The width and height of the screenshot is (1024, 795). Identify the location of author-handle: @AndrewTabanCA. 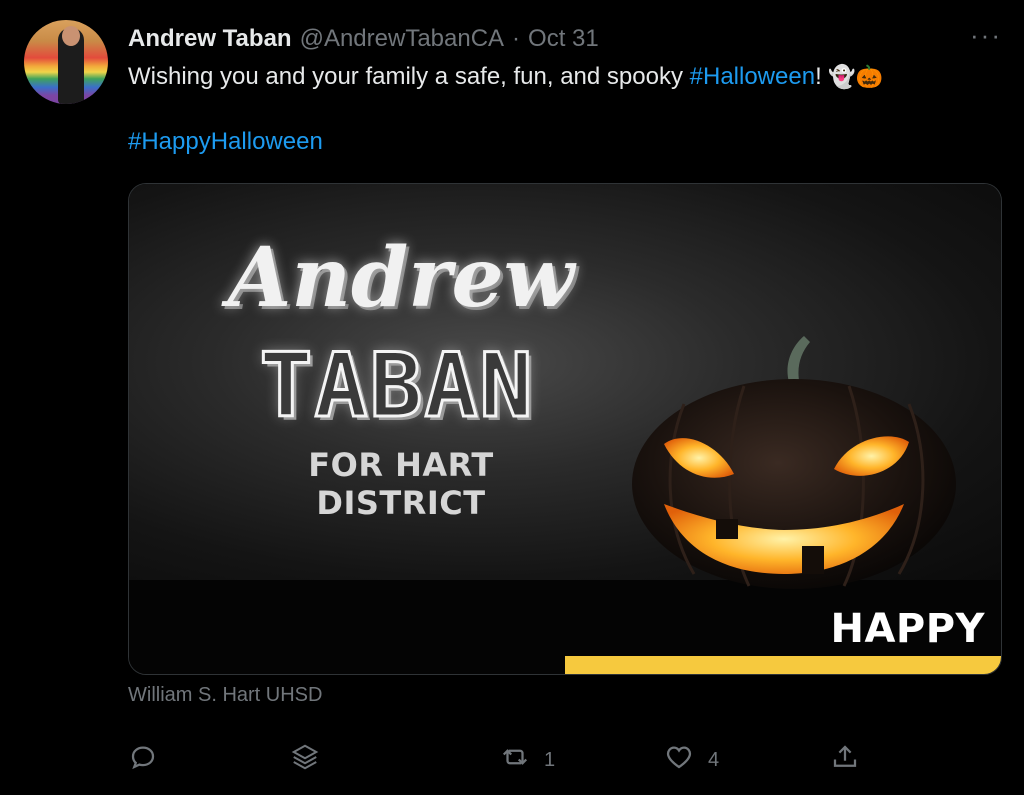
(402, 39).